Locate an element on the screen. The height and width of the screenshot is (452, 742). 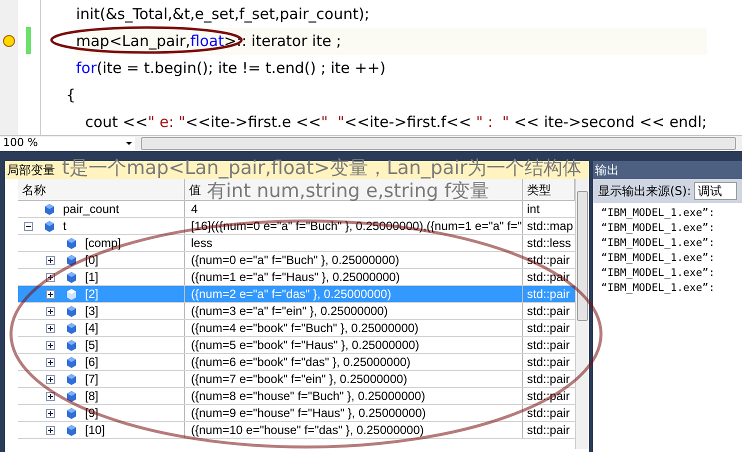
locals-row: [9] ({num=9 e="house" f="Haus" }, 0.25000000) std::pair is located at coordinates (296, 413).